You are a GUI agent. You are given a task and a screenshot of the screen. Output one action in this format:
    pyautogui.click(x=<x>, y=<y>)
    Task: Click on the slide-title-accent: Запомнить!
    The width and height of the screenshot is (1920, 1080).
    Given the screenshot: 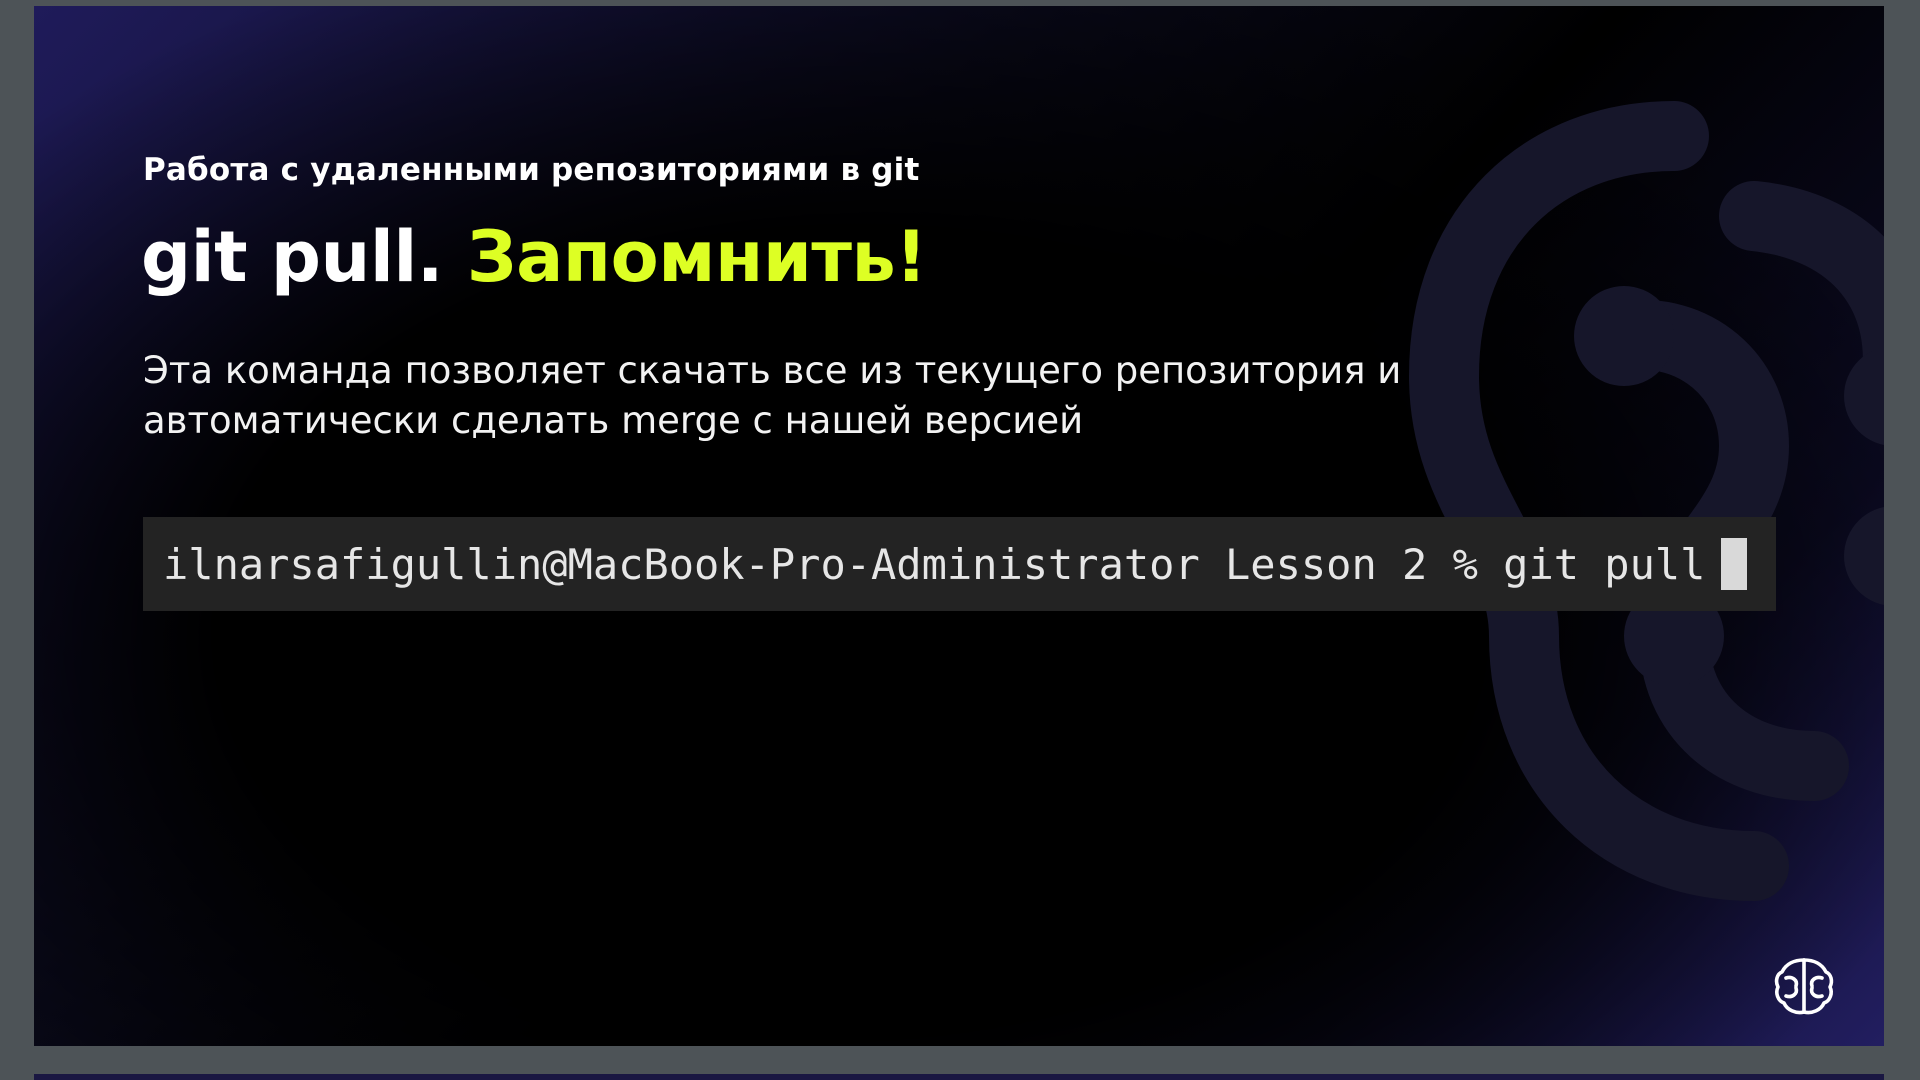 What is the action you would take?
    pyautogui.click(x=696, y=257)
    